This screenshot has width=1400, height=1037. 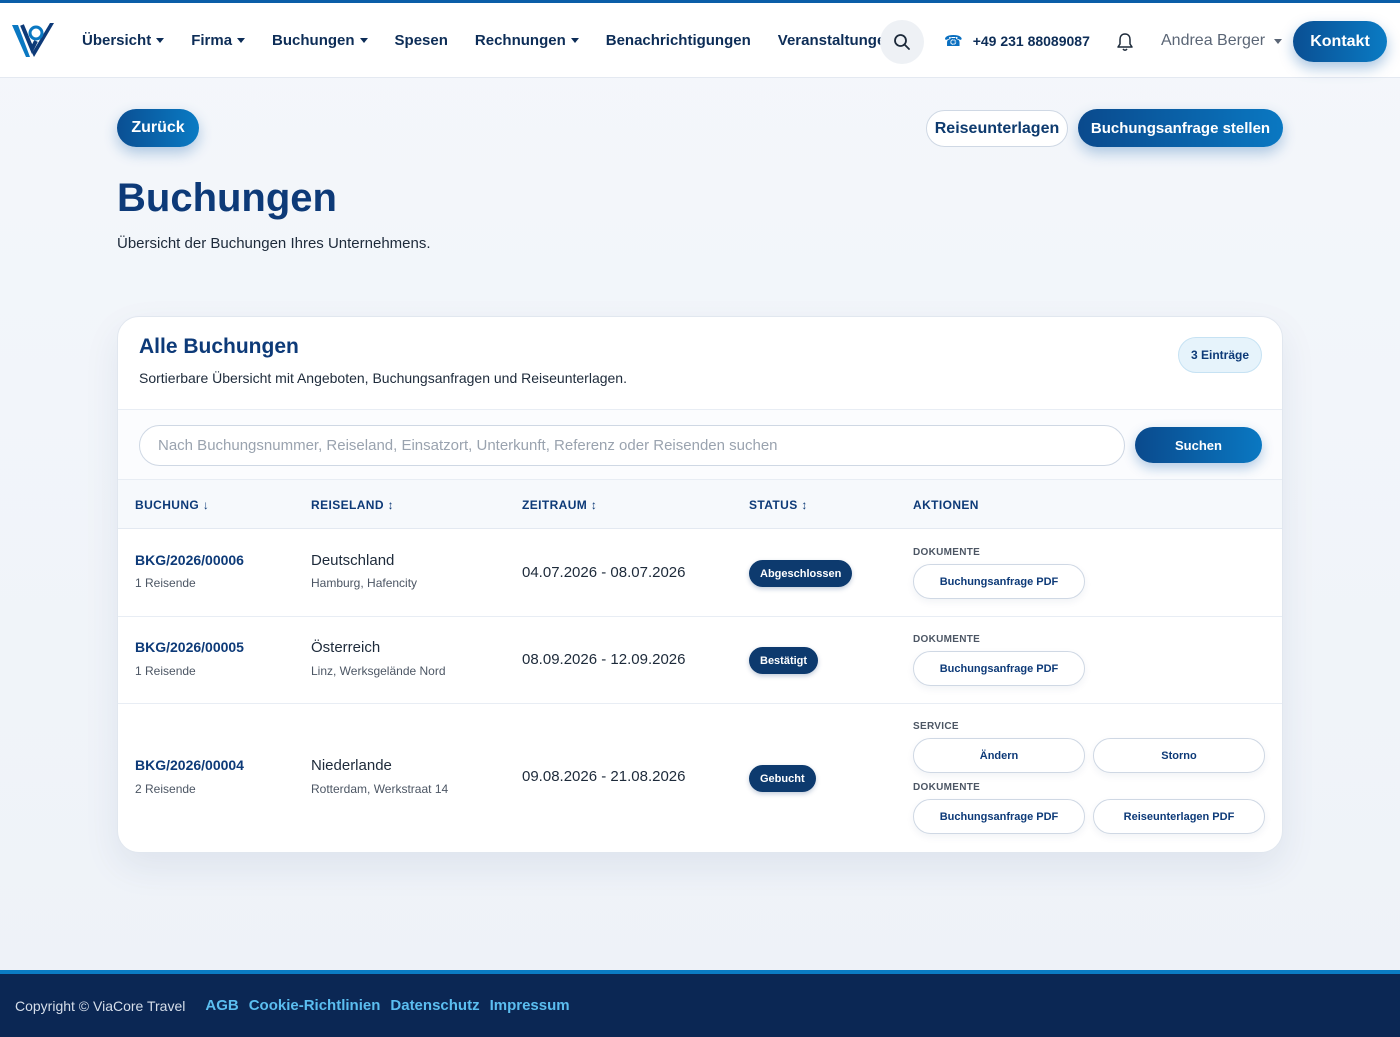 I want to click on nav-label: Firma, so click(x=212, y=40).